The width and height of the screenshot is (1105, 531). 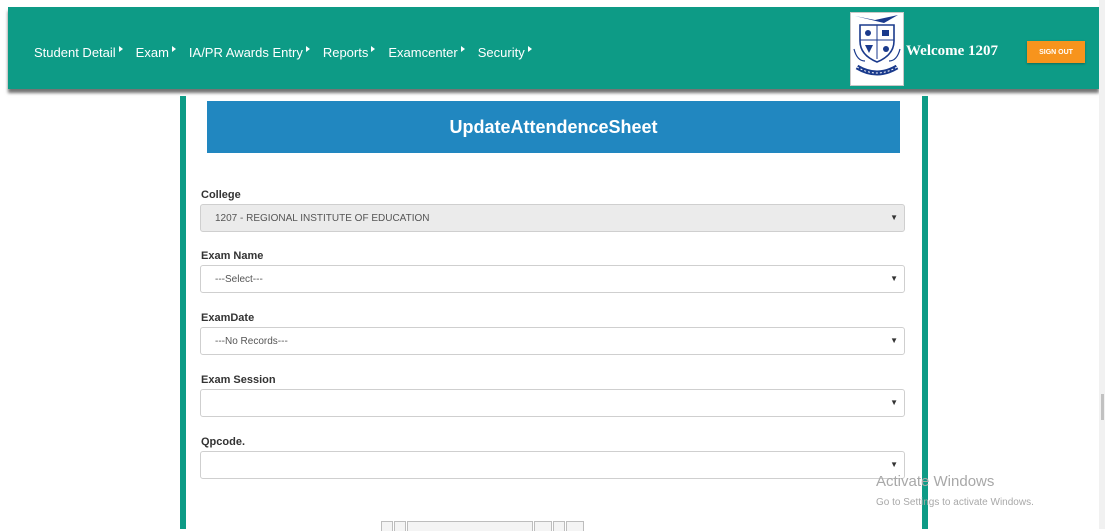 What do you see at coordinates (552, 279) in the screenshot?
I see `exam-name-select: ---Select--- ▼` at bounding box center [552, 279].